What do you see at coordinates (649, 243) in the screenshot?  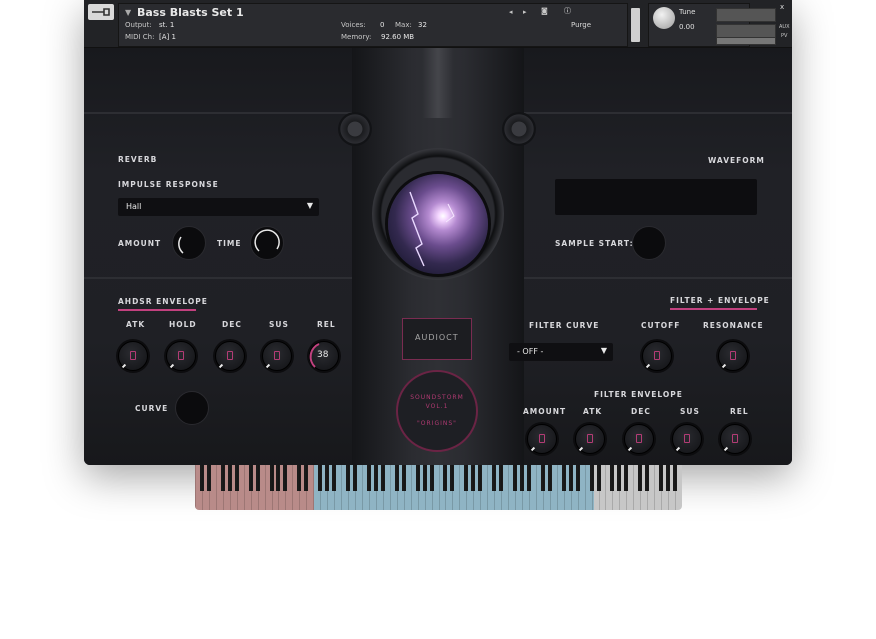 I see `sample-start-knob` at bounding box center [649, 243].